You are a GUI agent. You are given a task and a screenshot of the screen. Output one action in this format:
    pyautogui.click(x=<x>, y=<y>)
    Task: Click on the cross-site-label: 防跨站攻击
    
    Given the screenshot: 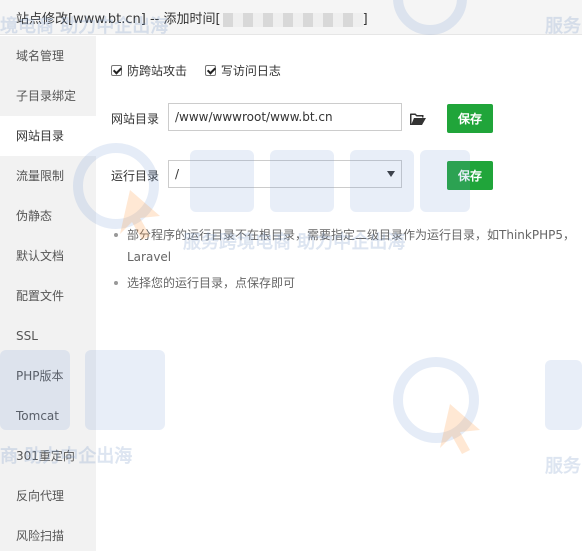 What is the action you would take?
    pyautogui.click(x=157, y=71)
    